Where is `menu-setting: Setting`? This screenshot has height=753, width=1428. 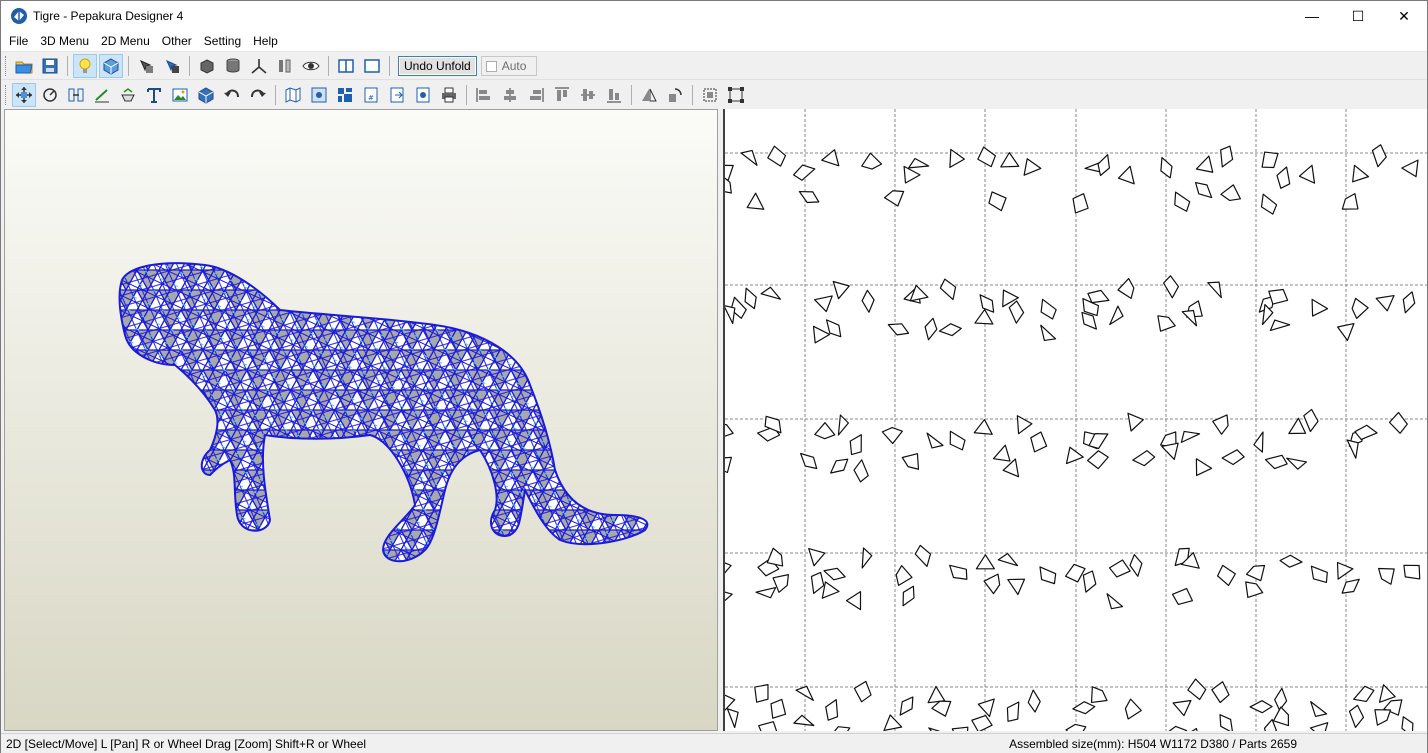
menu-setting: Setting is located at coordinates (222, 41).